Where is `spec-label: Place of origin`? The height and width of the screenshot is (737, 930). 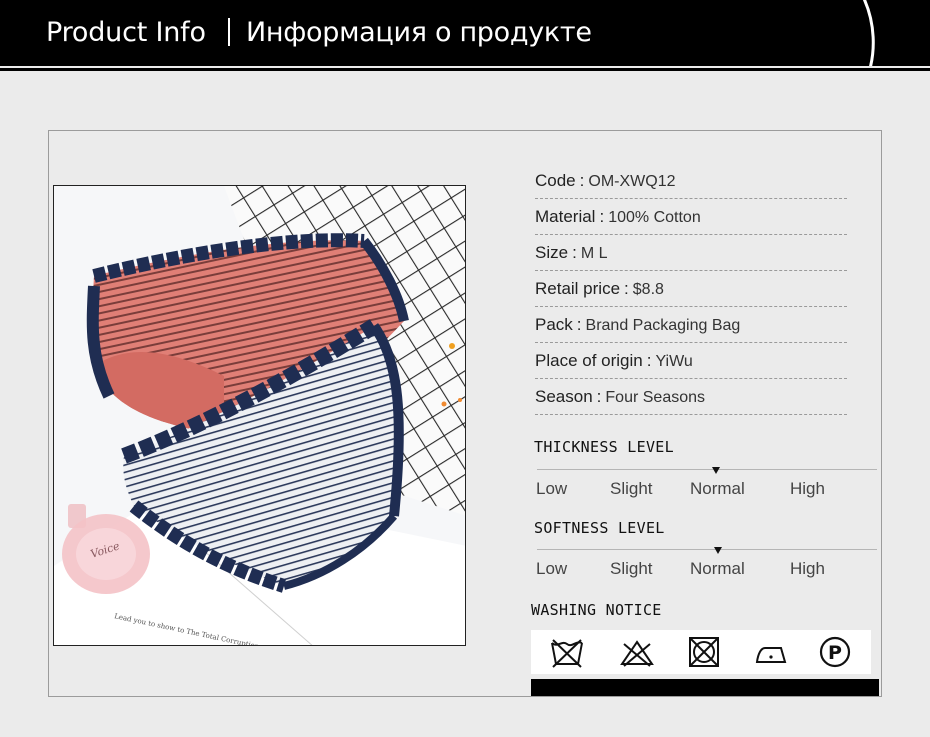 spec-label: Place of origin is located at coordinates (589, 360).